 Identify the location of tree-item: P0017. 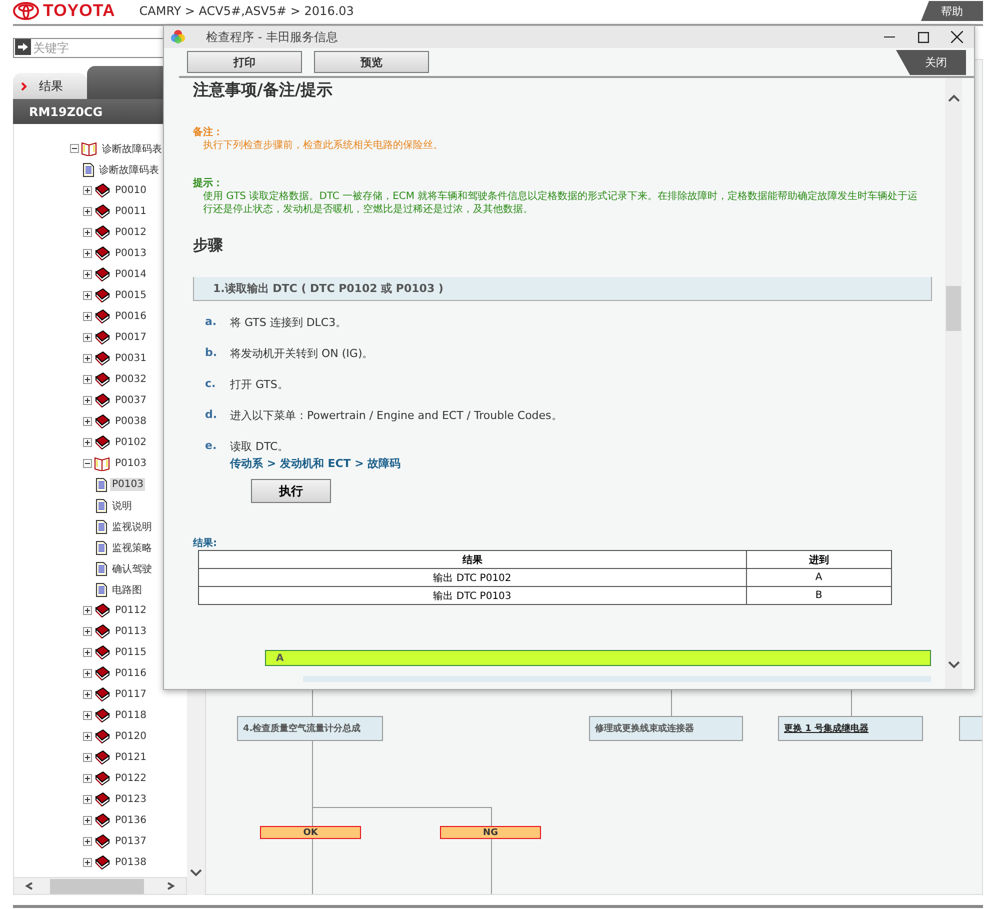
(130, 337).